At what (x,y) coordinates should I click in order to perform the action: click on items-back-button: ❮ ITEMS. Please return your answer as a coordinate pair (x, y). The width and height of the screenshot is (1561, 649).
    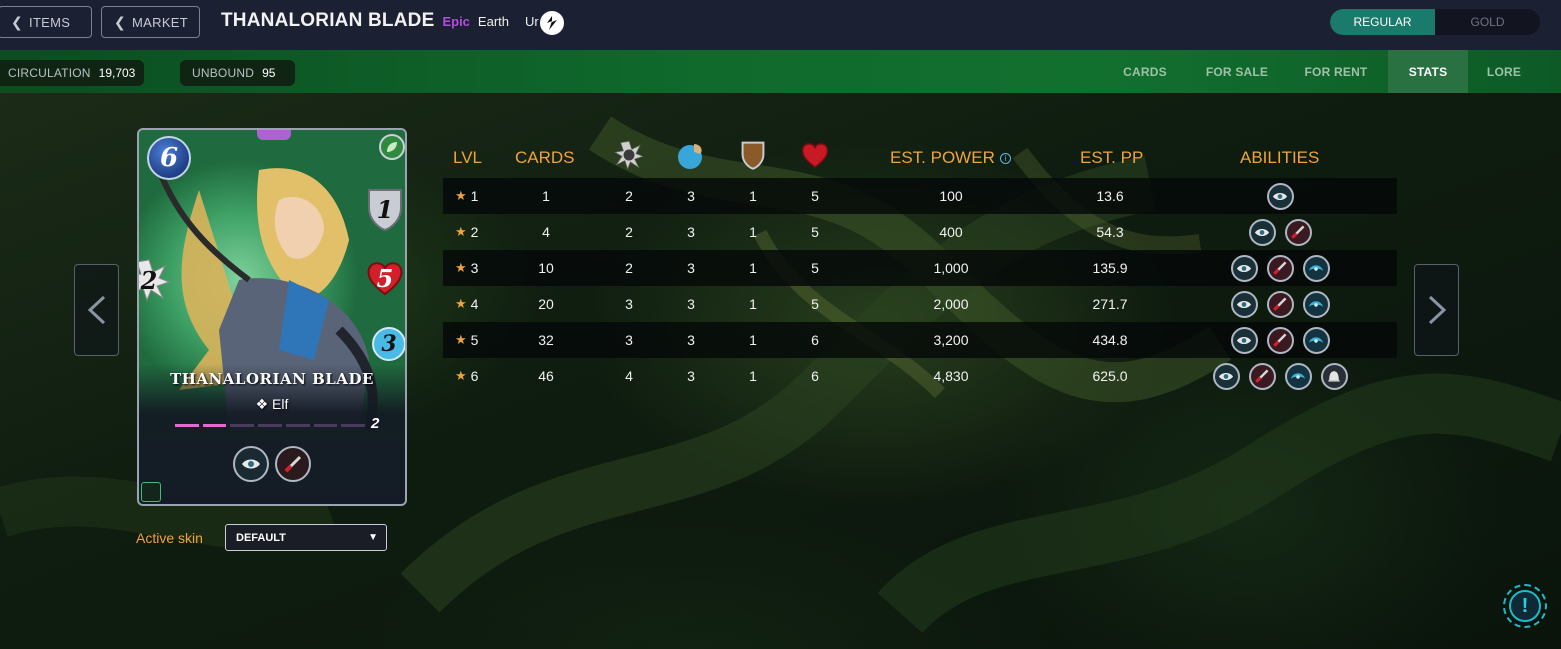
    Looking at the image, I should click on (46, 22).